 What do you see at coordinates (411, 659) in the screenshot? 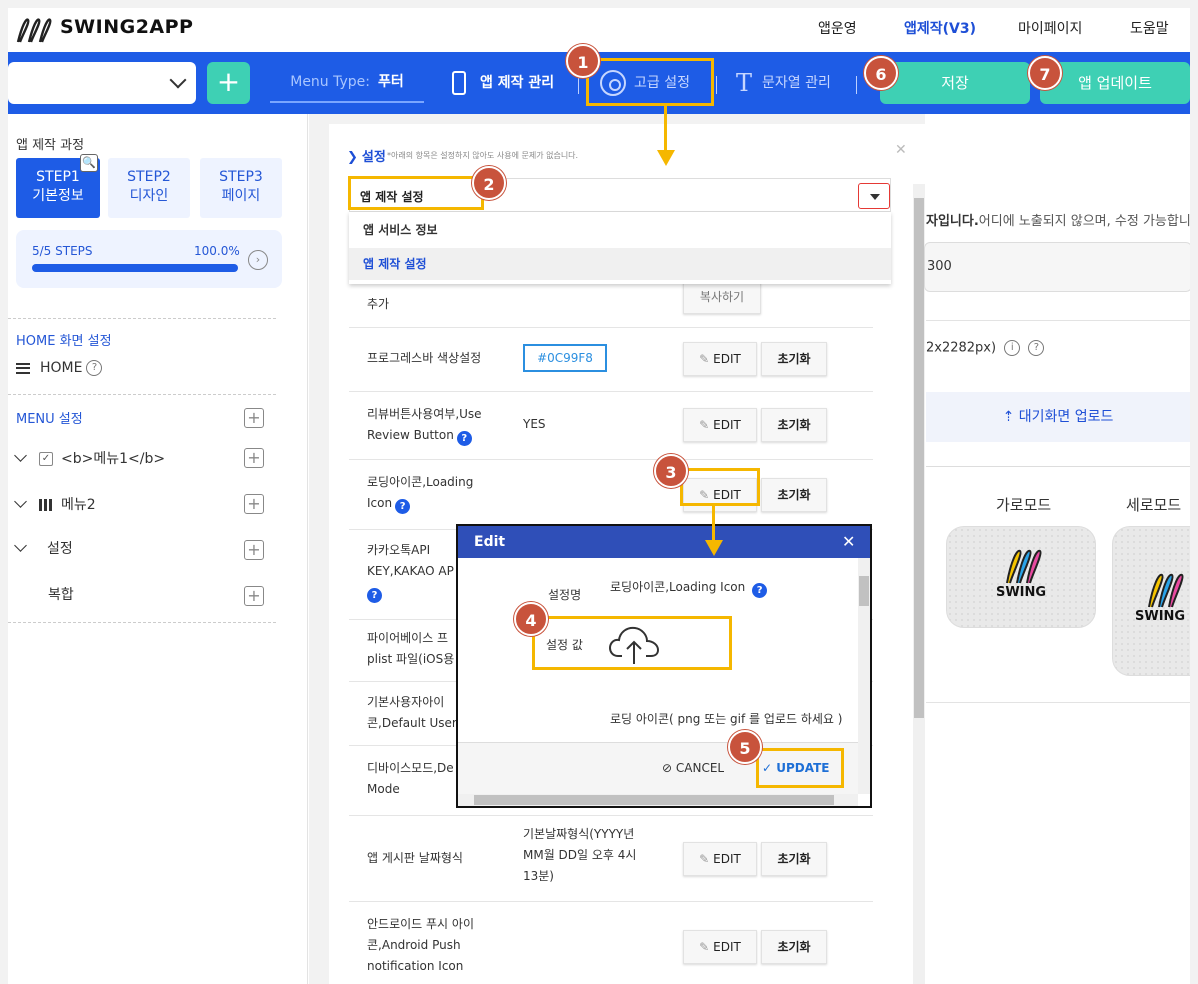
I see `row-name-line2: plist 파일(iOS용` at bounding box center [411, 659].